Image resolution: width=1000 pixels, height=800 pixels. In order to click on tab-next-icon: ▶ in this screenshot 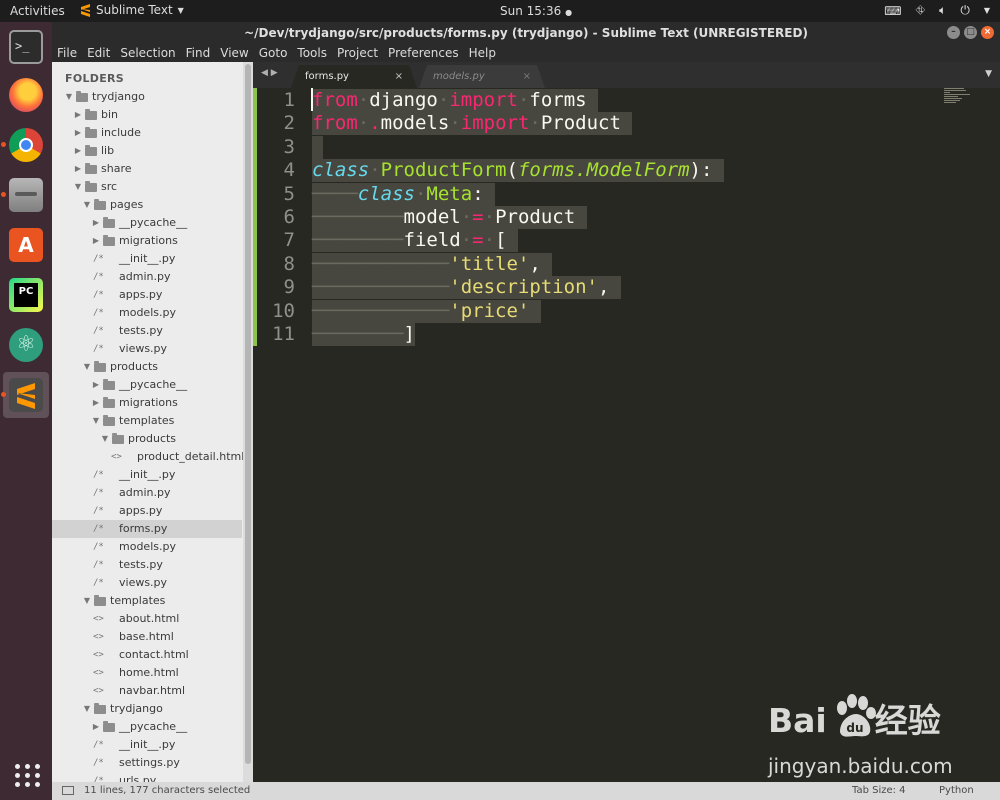, I will do `click(274, 73)`.